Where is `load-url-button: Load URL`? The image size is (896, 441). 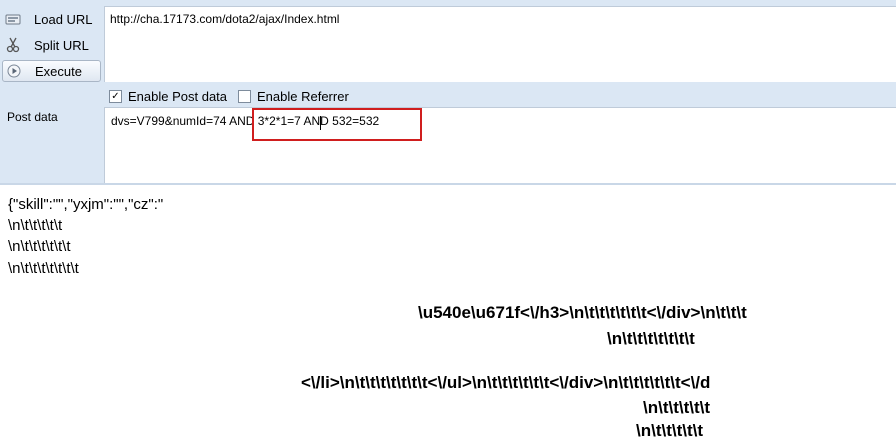
load-url-button: Load URL is located at coordinates (51, 19).